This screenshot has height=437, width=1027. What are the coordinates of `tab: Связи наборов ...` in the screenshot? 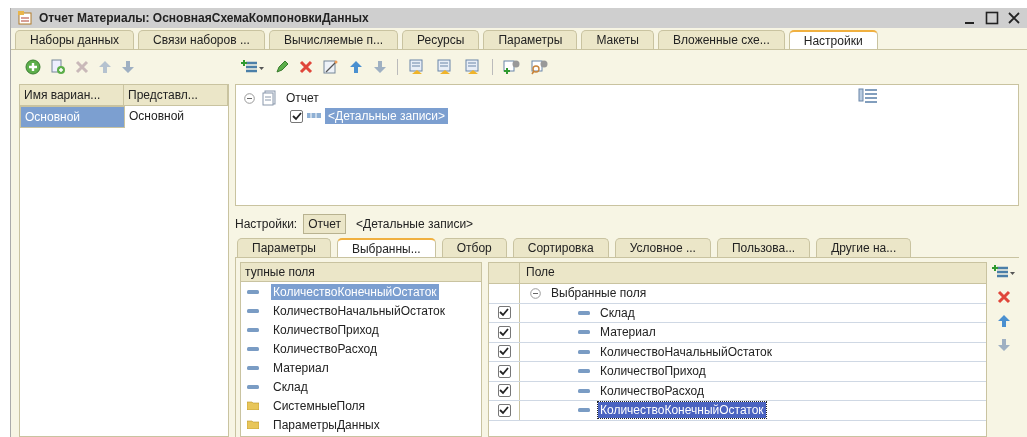 It's located at (201, 39).